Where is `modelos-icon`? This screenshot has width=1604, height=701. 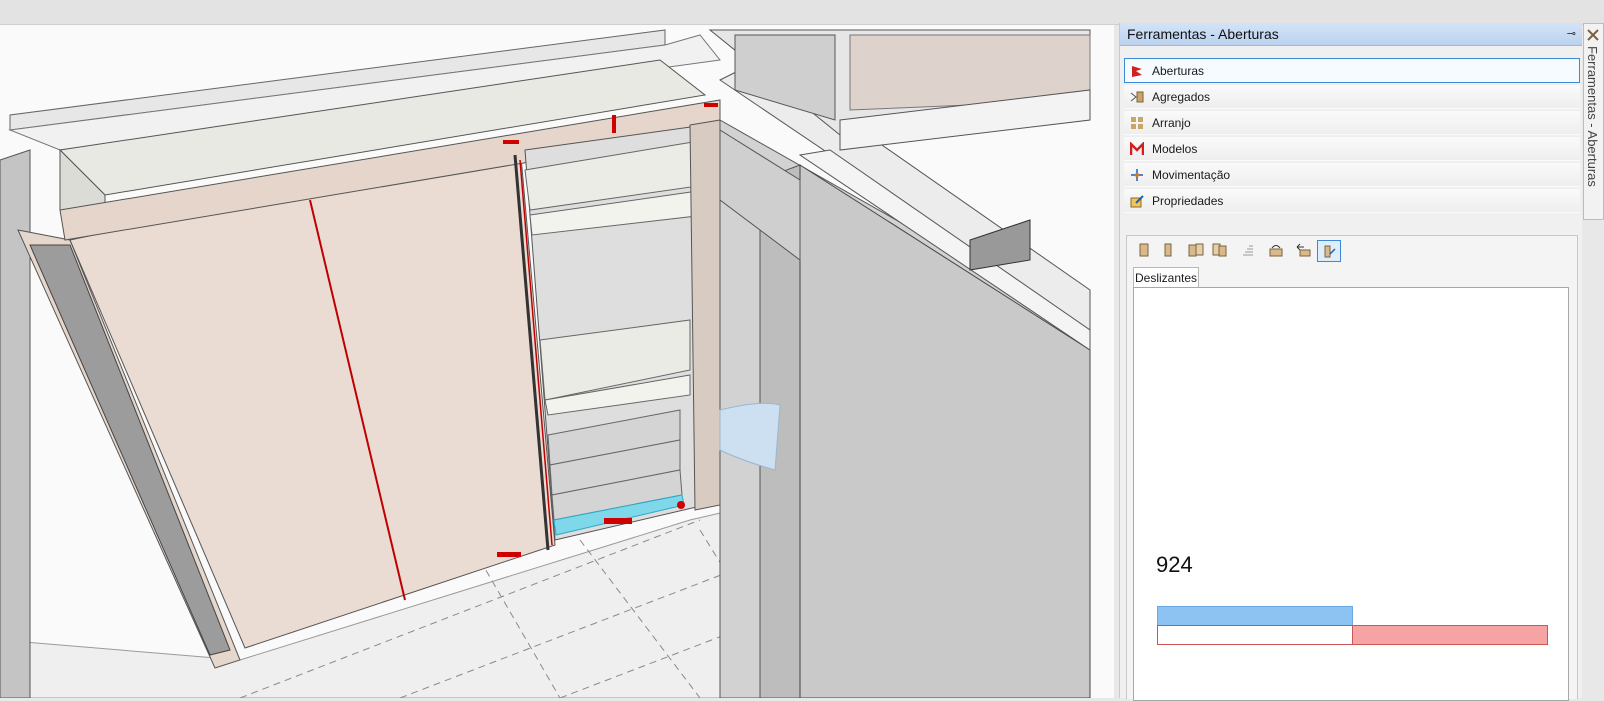
modelos-icon is located at coordinates (1137, 149).